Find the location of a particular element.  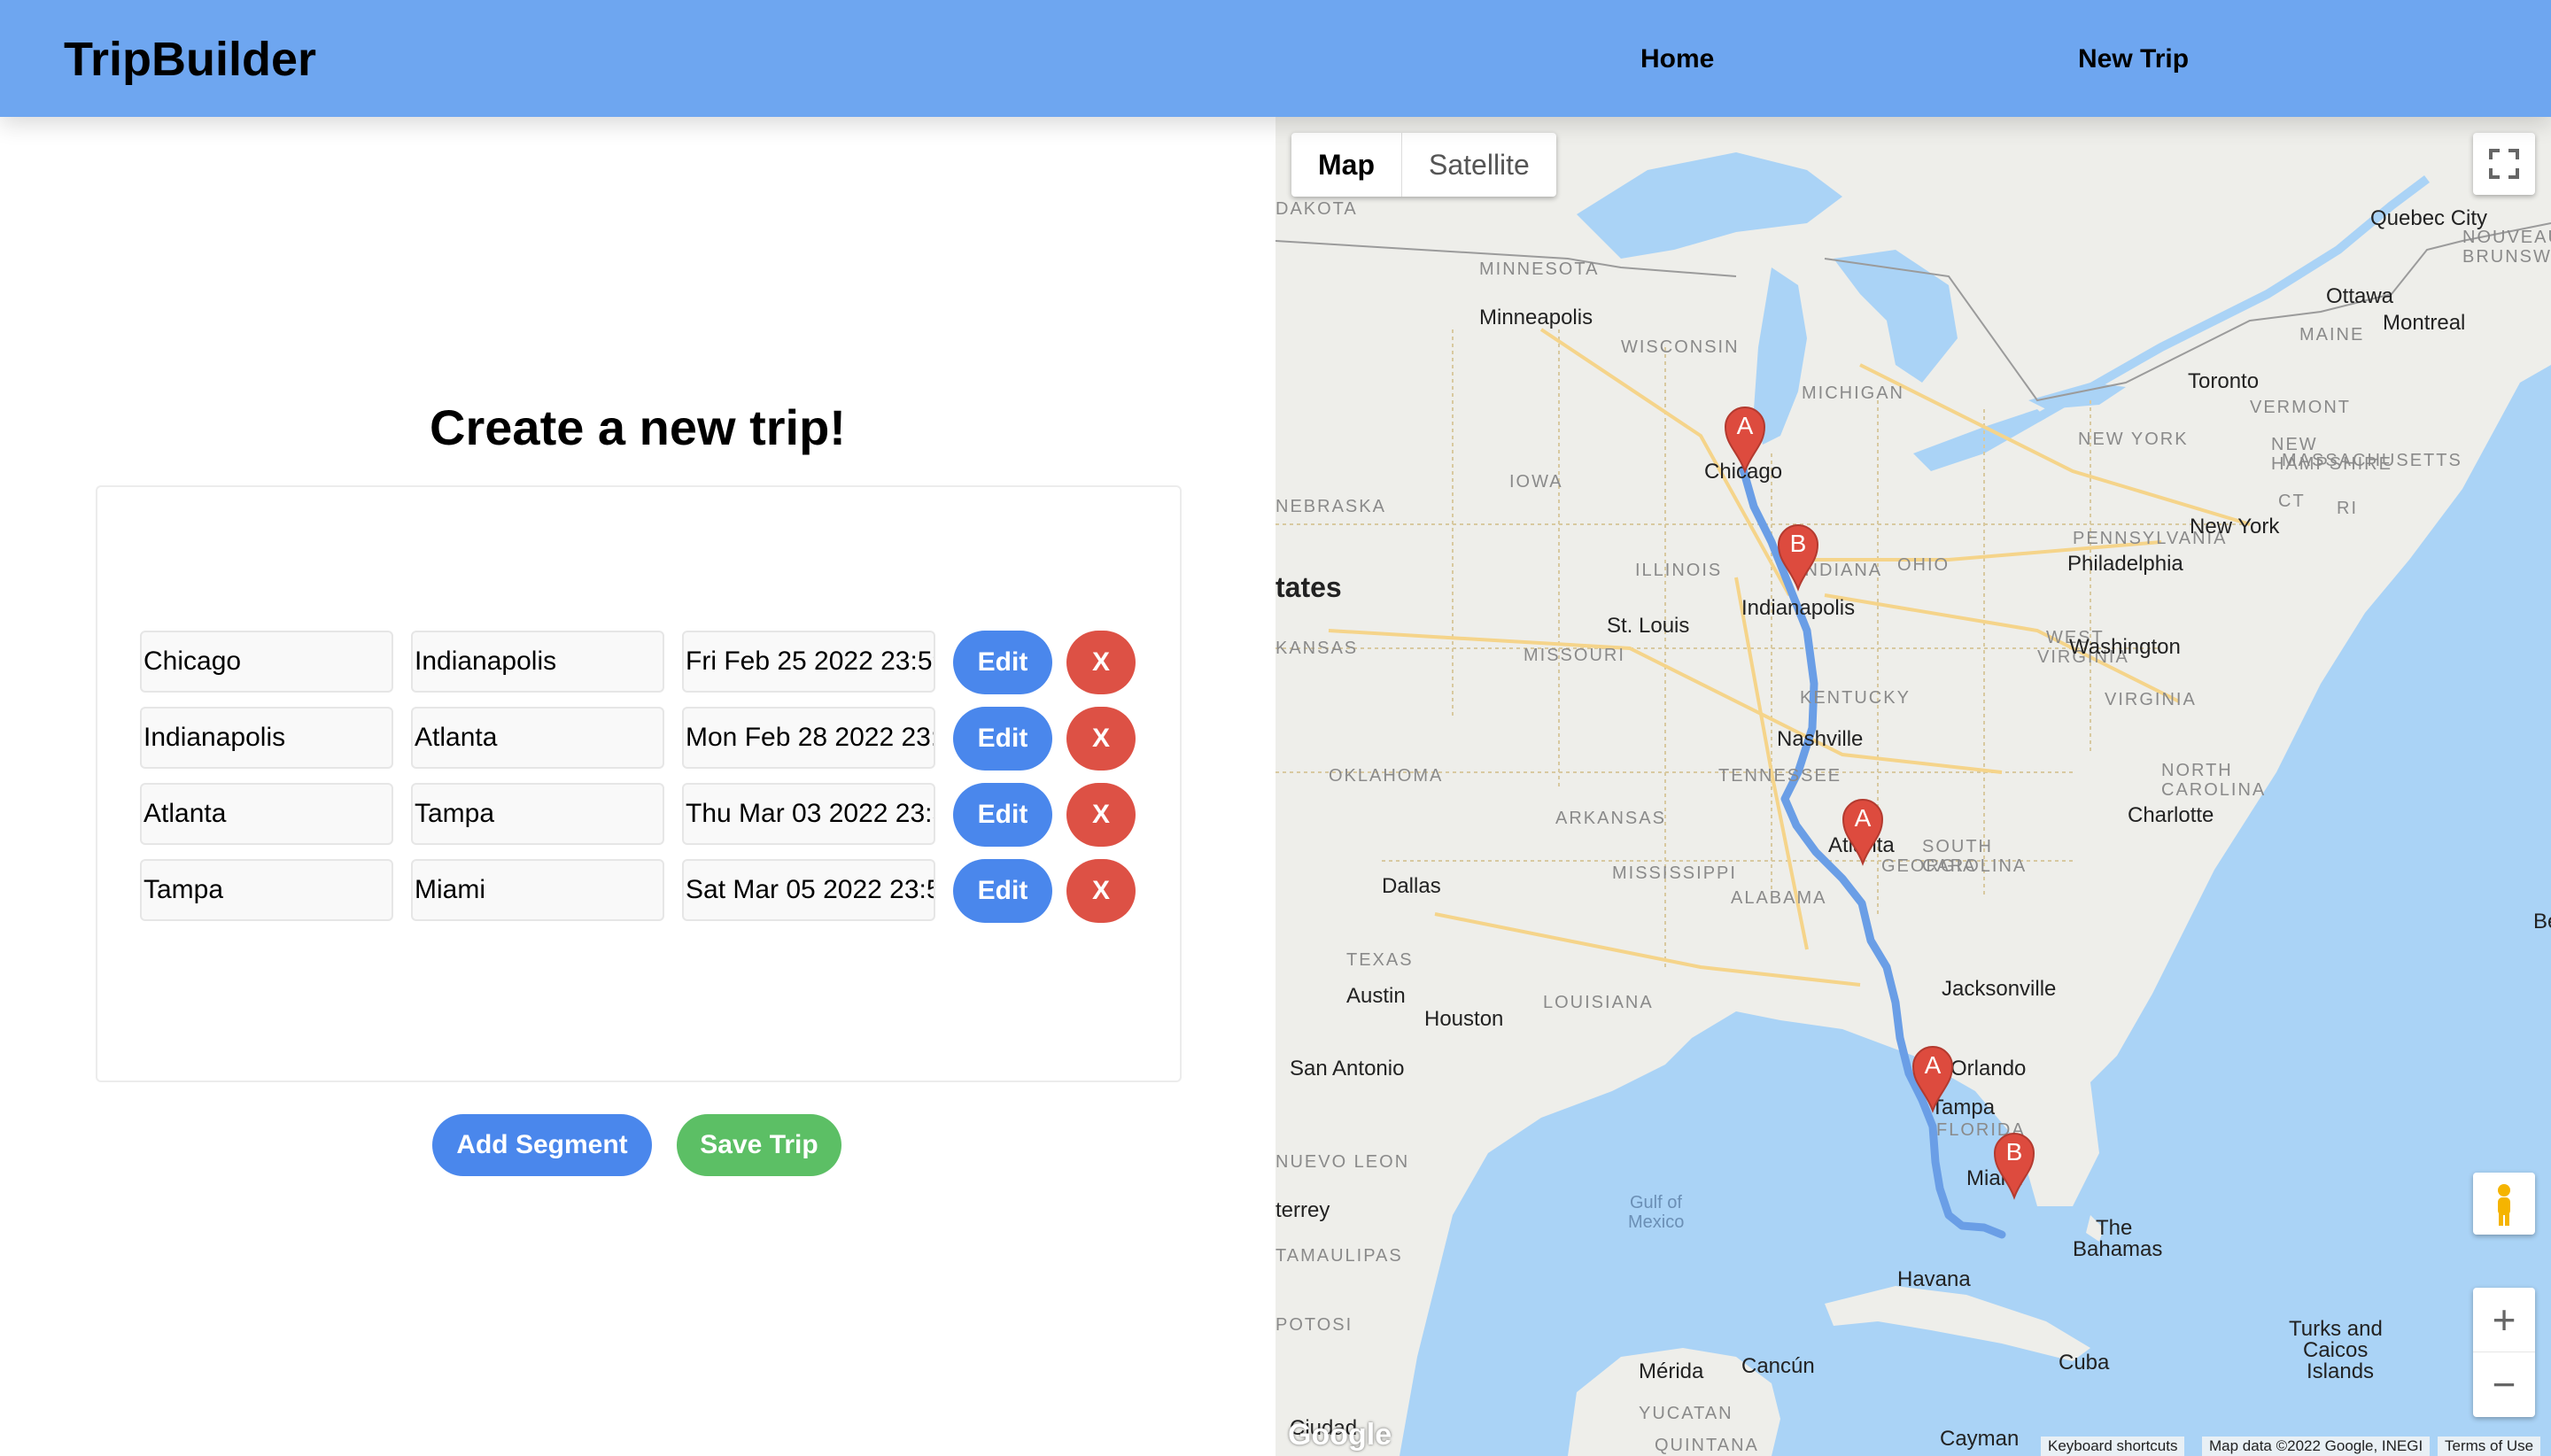

segment-from-field: Atlanta is located at coordinates (266, 814).